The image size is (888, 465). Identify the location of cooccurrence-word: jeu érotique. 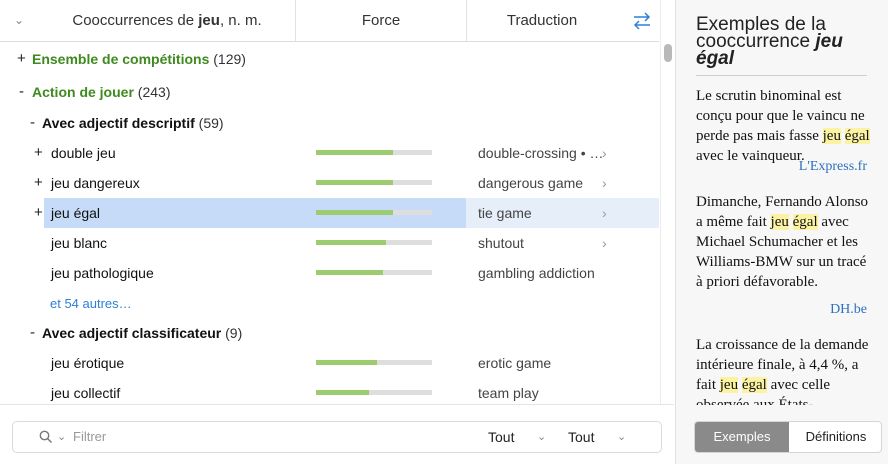
(87, 363).